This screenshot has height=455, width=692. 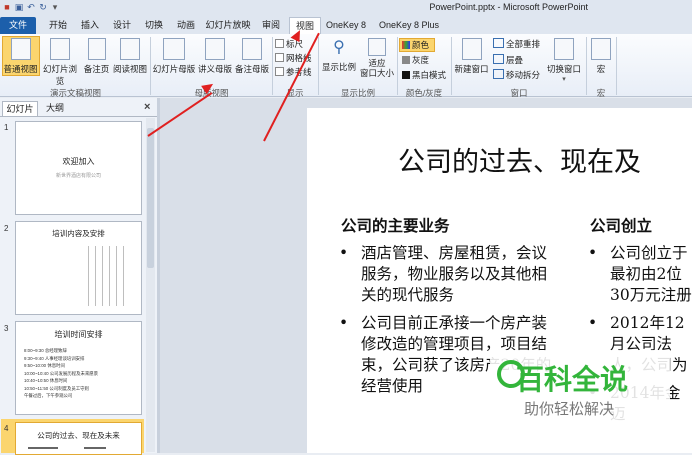 What do you see at coordinates (338, 67) in the screenshot?
I see `zoom-label: 显示比例` at bounding box center [338, 67].